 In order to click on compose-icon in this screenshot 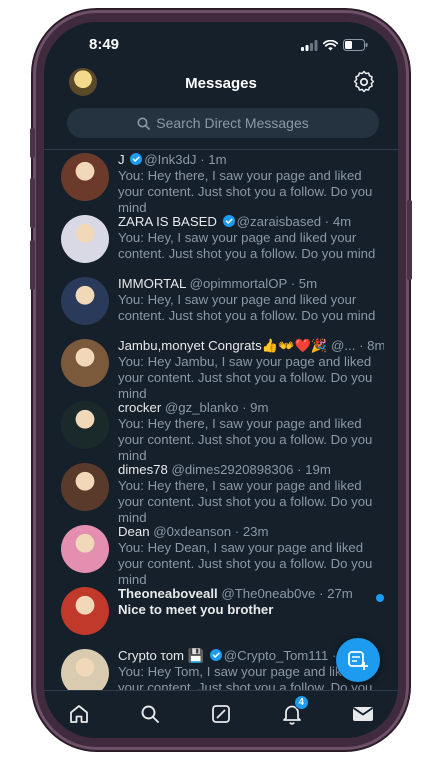, I will do `click(221, 714)`.